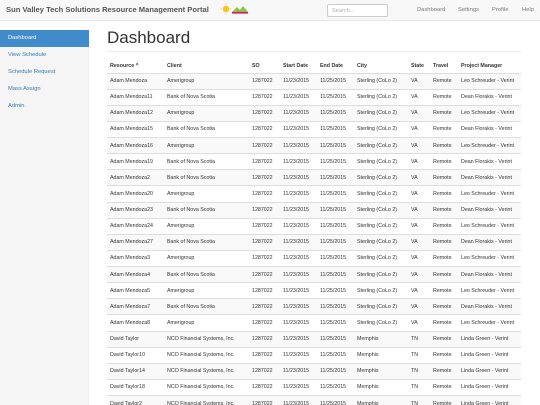 Image resolution: width=540 pixels, height=405 pixels. What do you see at coordinates (135, 66) in the screenshot?
I see `column-header-resource: Resource ^` at bounding box center [135, 66].